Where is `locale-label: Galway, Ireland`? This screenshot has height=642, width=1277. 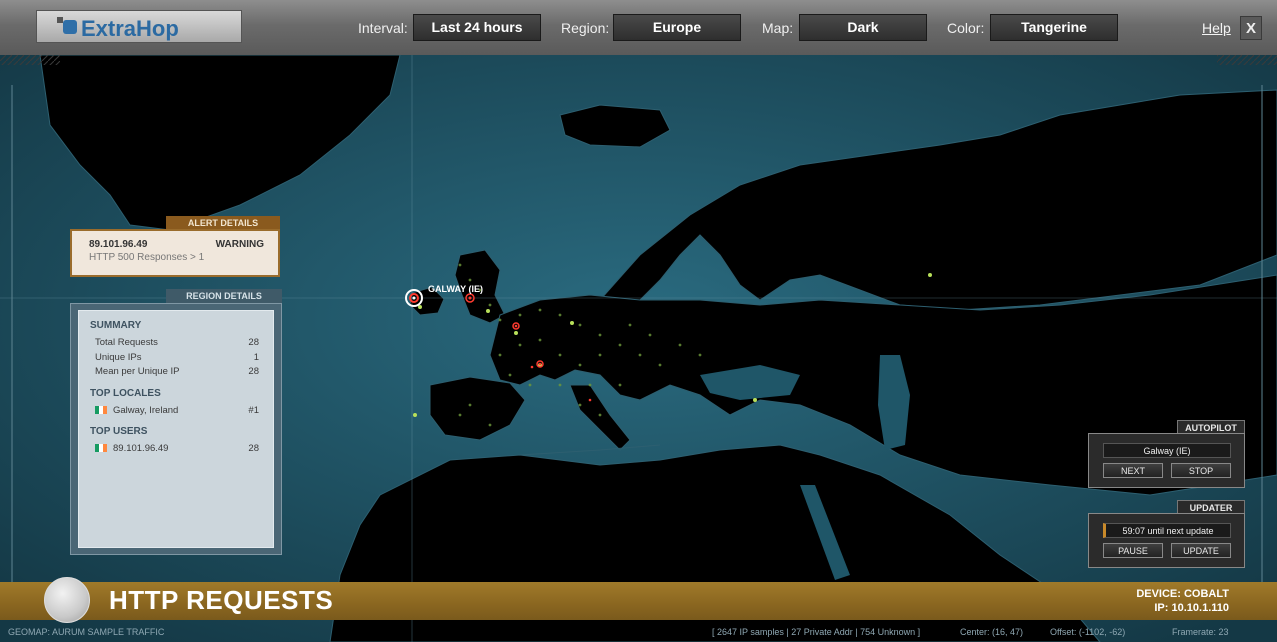
locale-label: Galway, Ireland is located at coordinates (145, 410).